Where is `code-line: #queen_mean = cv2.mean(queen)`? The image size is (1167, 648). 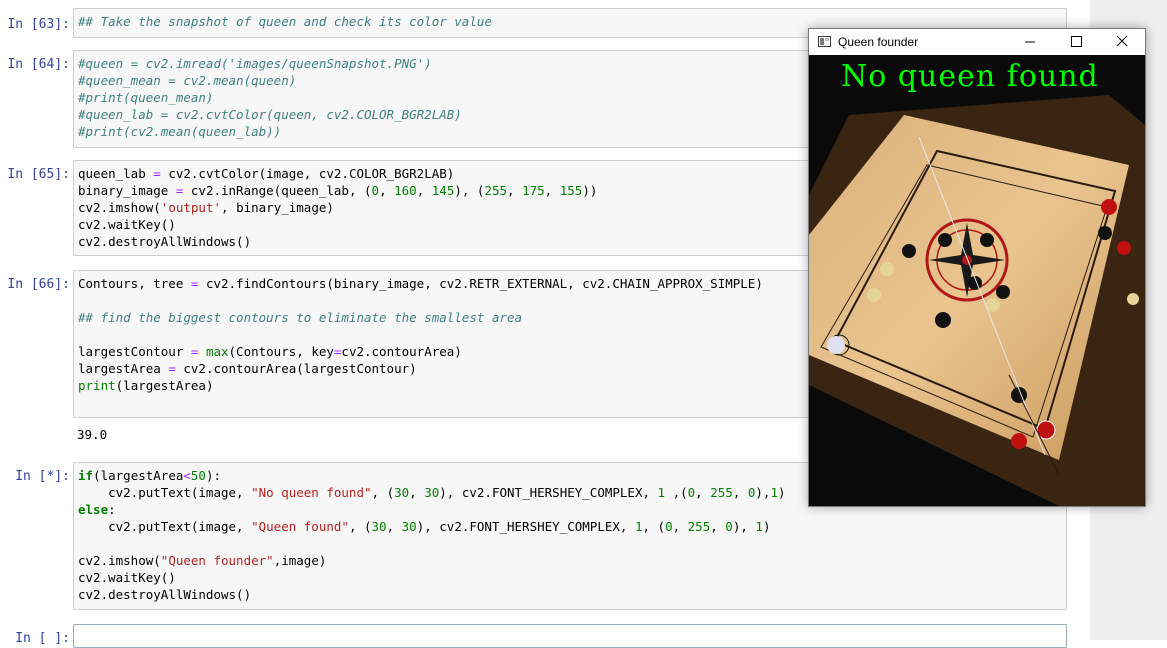 code-line: #queen_mean = cv2.mean(queen) is located at coordinates (187, 80).